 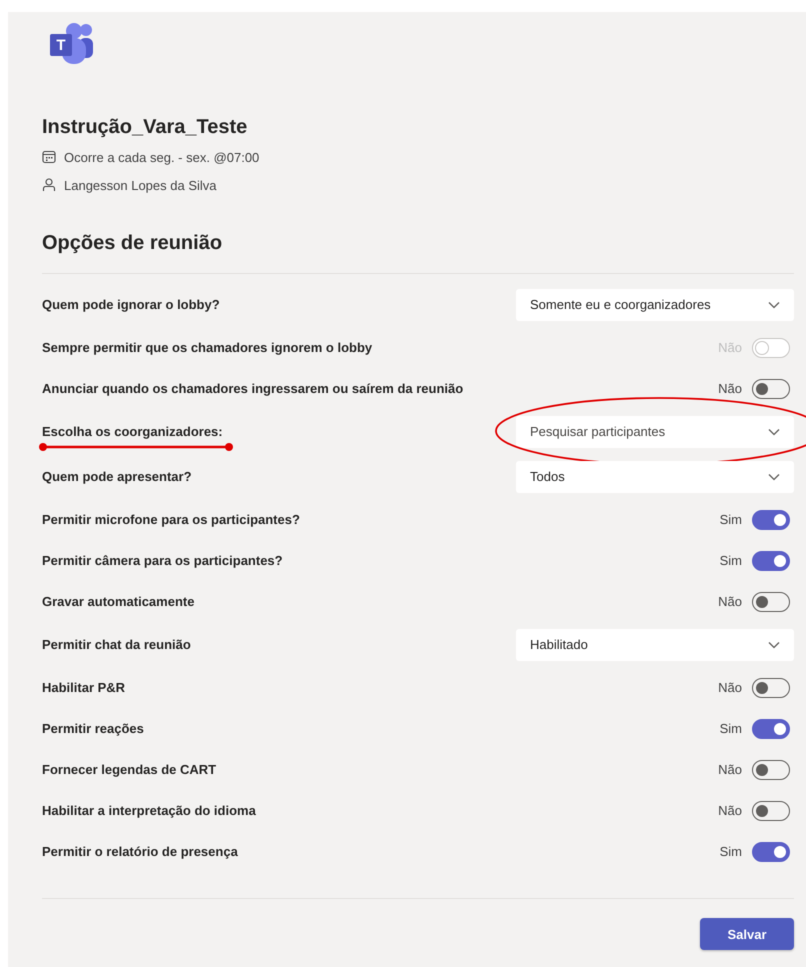 What do you see at coordinates (162, 157) in the screenshot?
I see `recurrence-text: Ocorre a cada seg. - sex. @07:00` at bounding box center [162, 157].